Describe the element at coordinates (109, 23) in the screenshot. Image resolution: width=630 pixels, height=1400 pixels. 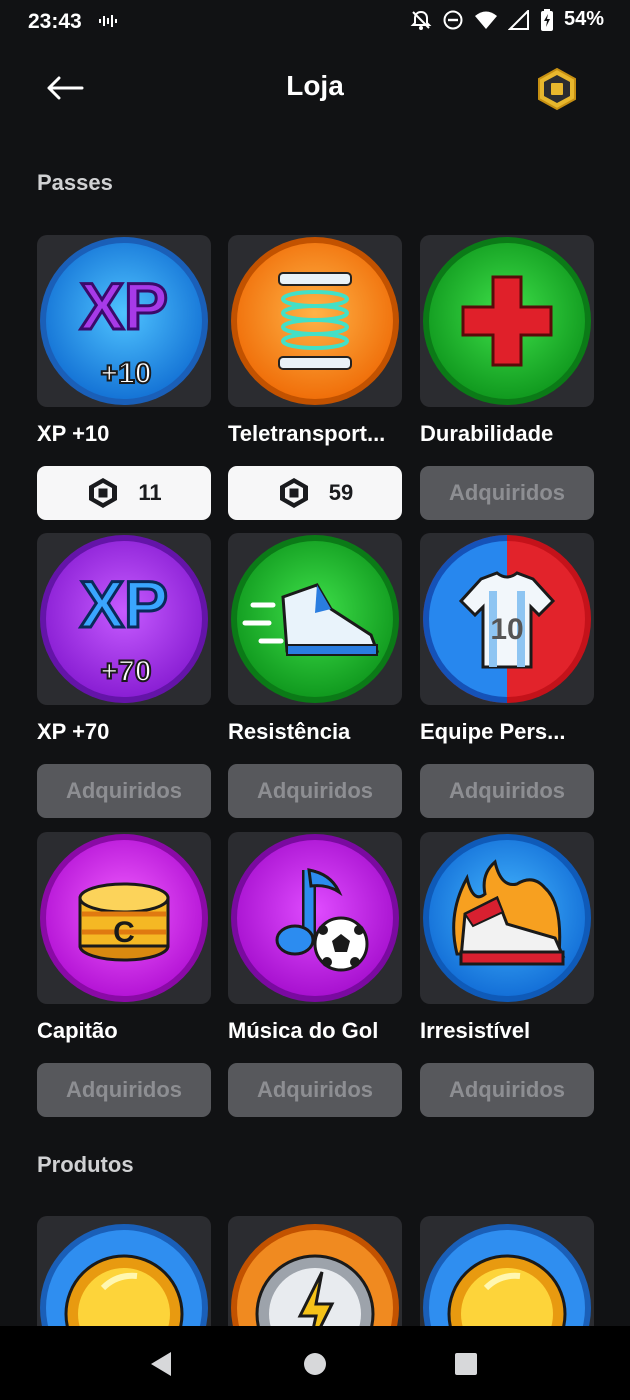
I see `voicemail-wave-icon` at that location.